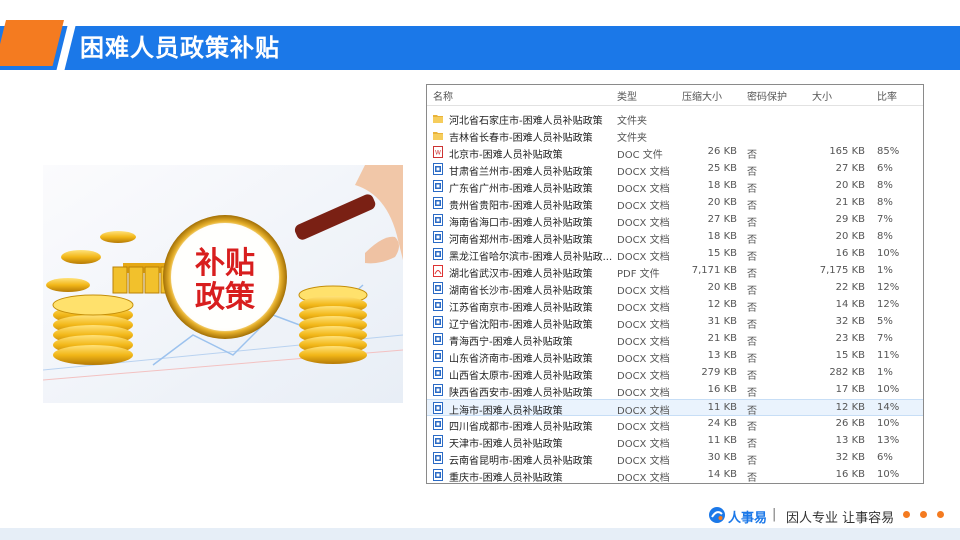 The width and height of the screenshot is (960, 540). Describe the element at coordinates (675, 169) in the screenshot. I see `file-row: 甘肃省兰州市-困难人员补贴政策 DOCX 文档 25 KB 否 27 KB 6%` at that location.